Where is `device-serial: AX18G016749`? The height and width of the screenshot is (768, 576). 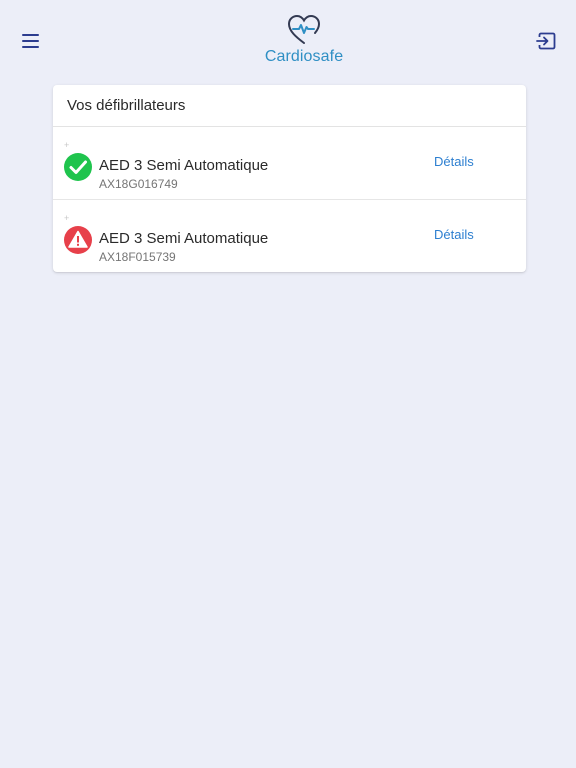 device-serial: AX18G016749 is located at coordinates (138, 184).